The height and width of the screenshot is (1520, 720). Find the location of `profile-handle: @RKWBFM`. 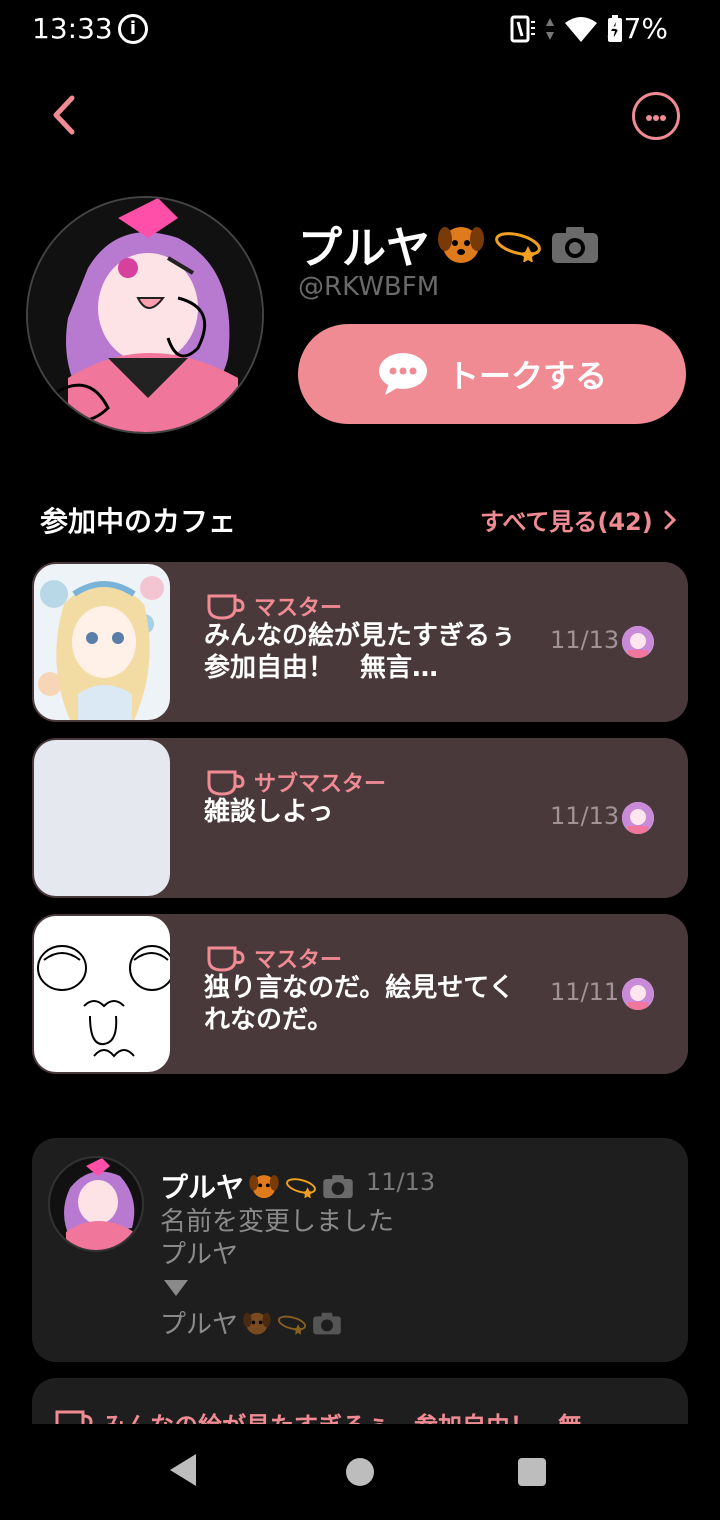

profile-handle: @RKWBFM is located at coordinates (369, 287).